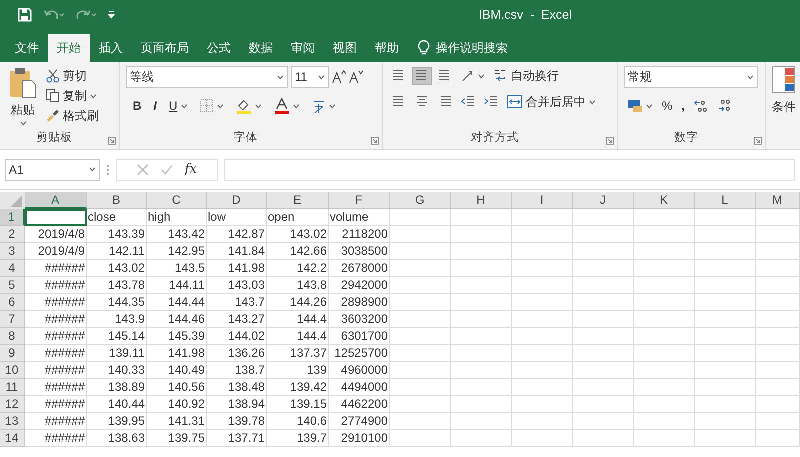  Describe the element at coordinates (472, 48) in the screenshot. I see `tell-me-search: 操作说明搜索` at that location.